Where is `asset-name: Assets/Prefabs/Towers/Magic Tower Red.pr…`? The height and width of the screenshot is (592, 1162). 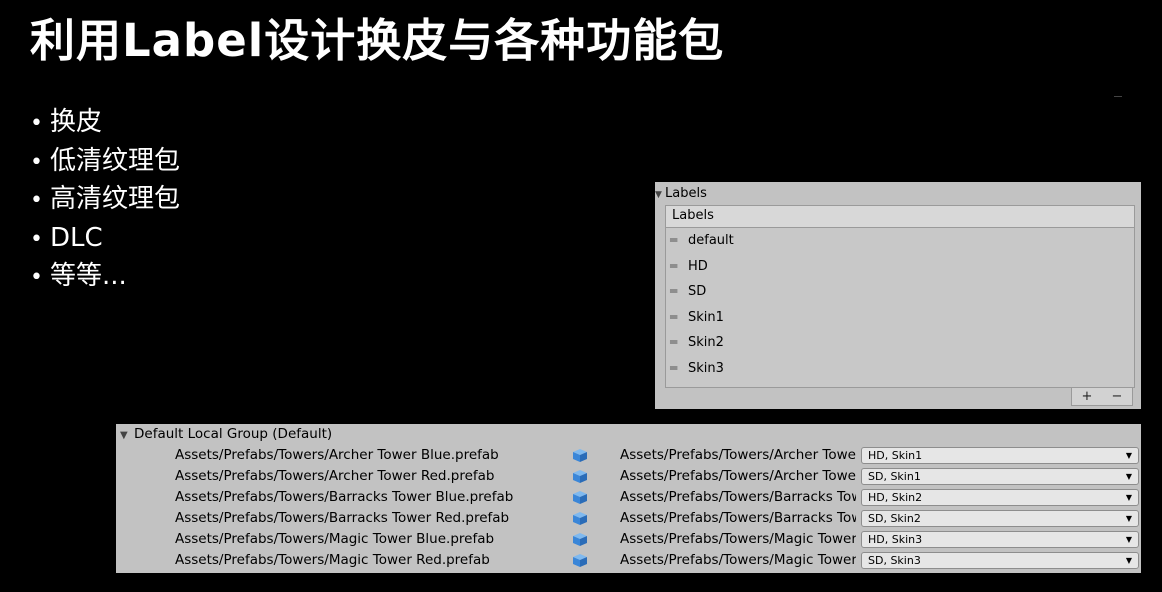
asset-name: Assets/Prefabs/Towers/Magic Tower Red.pr… is located at coordinates (332, 560).